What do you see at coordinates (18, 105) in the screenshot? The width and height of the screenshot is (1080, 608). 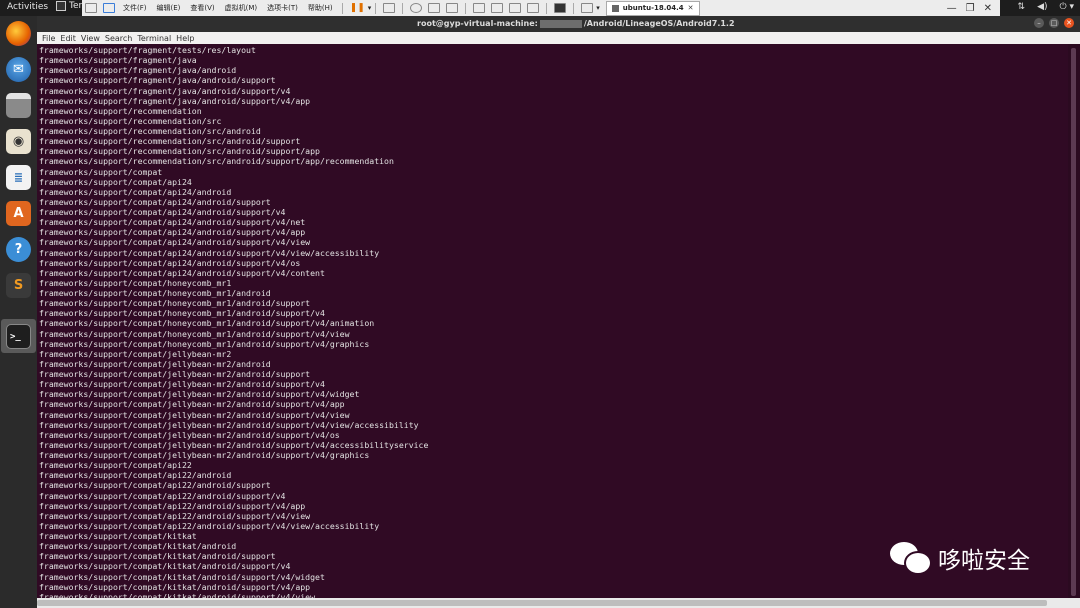 I see `files-icon` at bounding box center [18, 105].